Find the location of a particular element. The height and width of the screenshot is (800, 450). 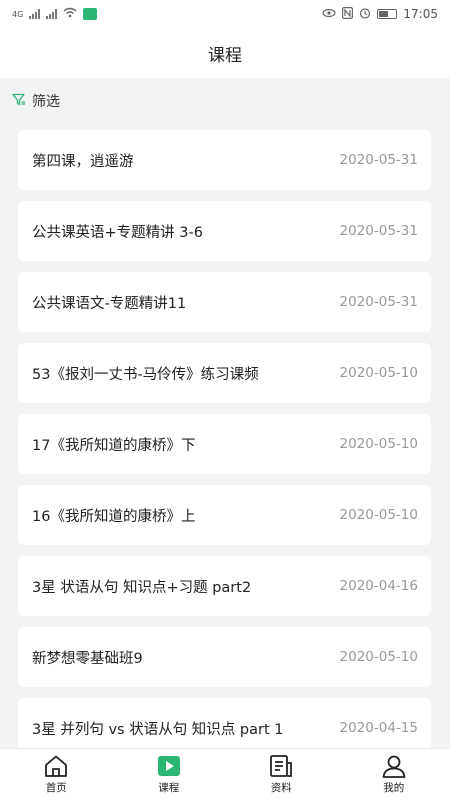

tab-label: 我的 is located at coordinates (394, 788).